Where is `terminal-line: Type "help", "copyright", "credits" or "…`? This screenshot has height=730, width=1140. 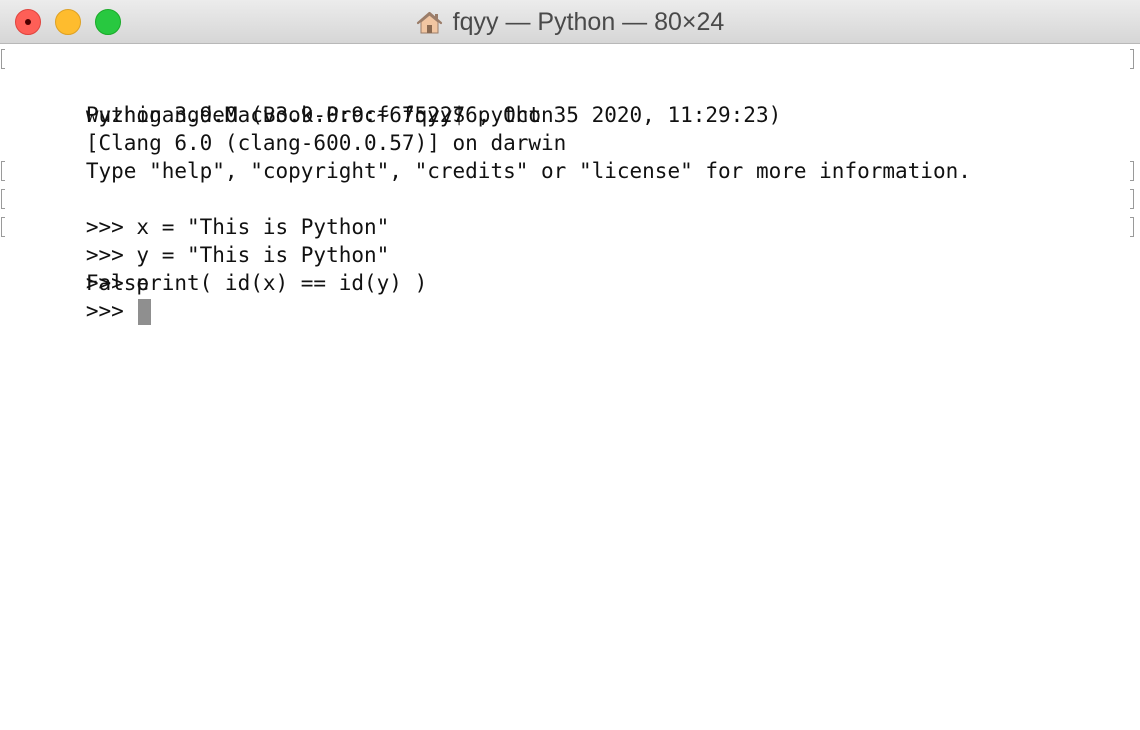
terminal-line: Type "help", "copyright", "credits" or "… is located at coordinates (570, 156).